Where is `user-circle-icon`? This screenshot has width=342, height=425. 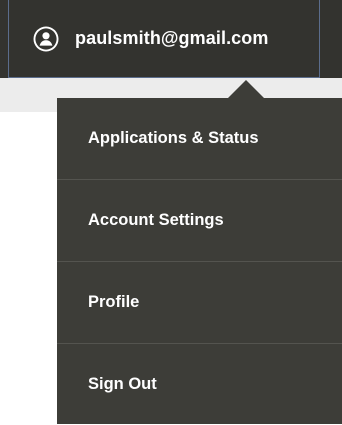
user-circle-icon is located at coordinates (46, 38).